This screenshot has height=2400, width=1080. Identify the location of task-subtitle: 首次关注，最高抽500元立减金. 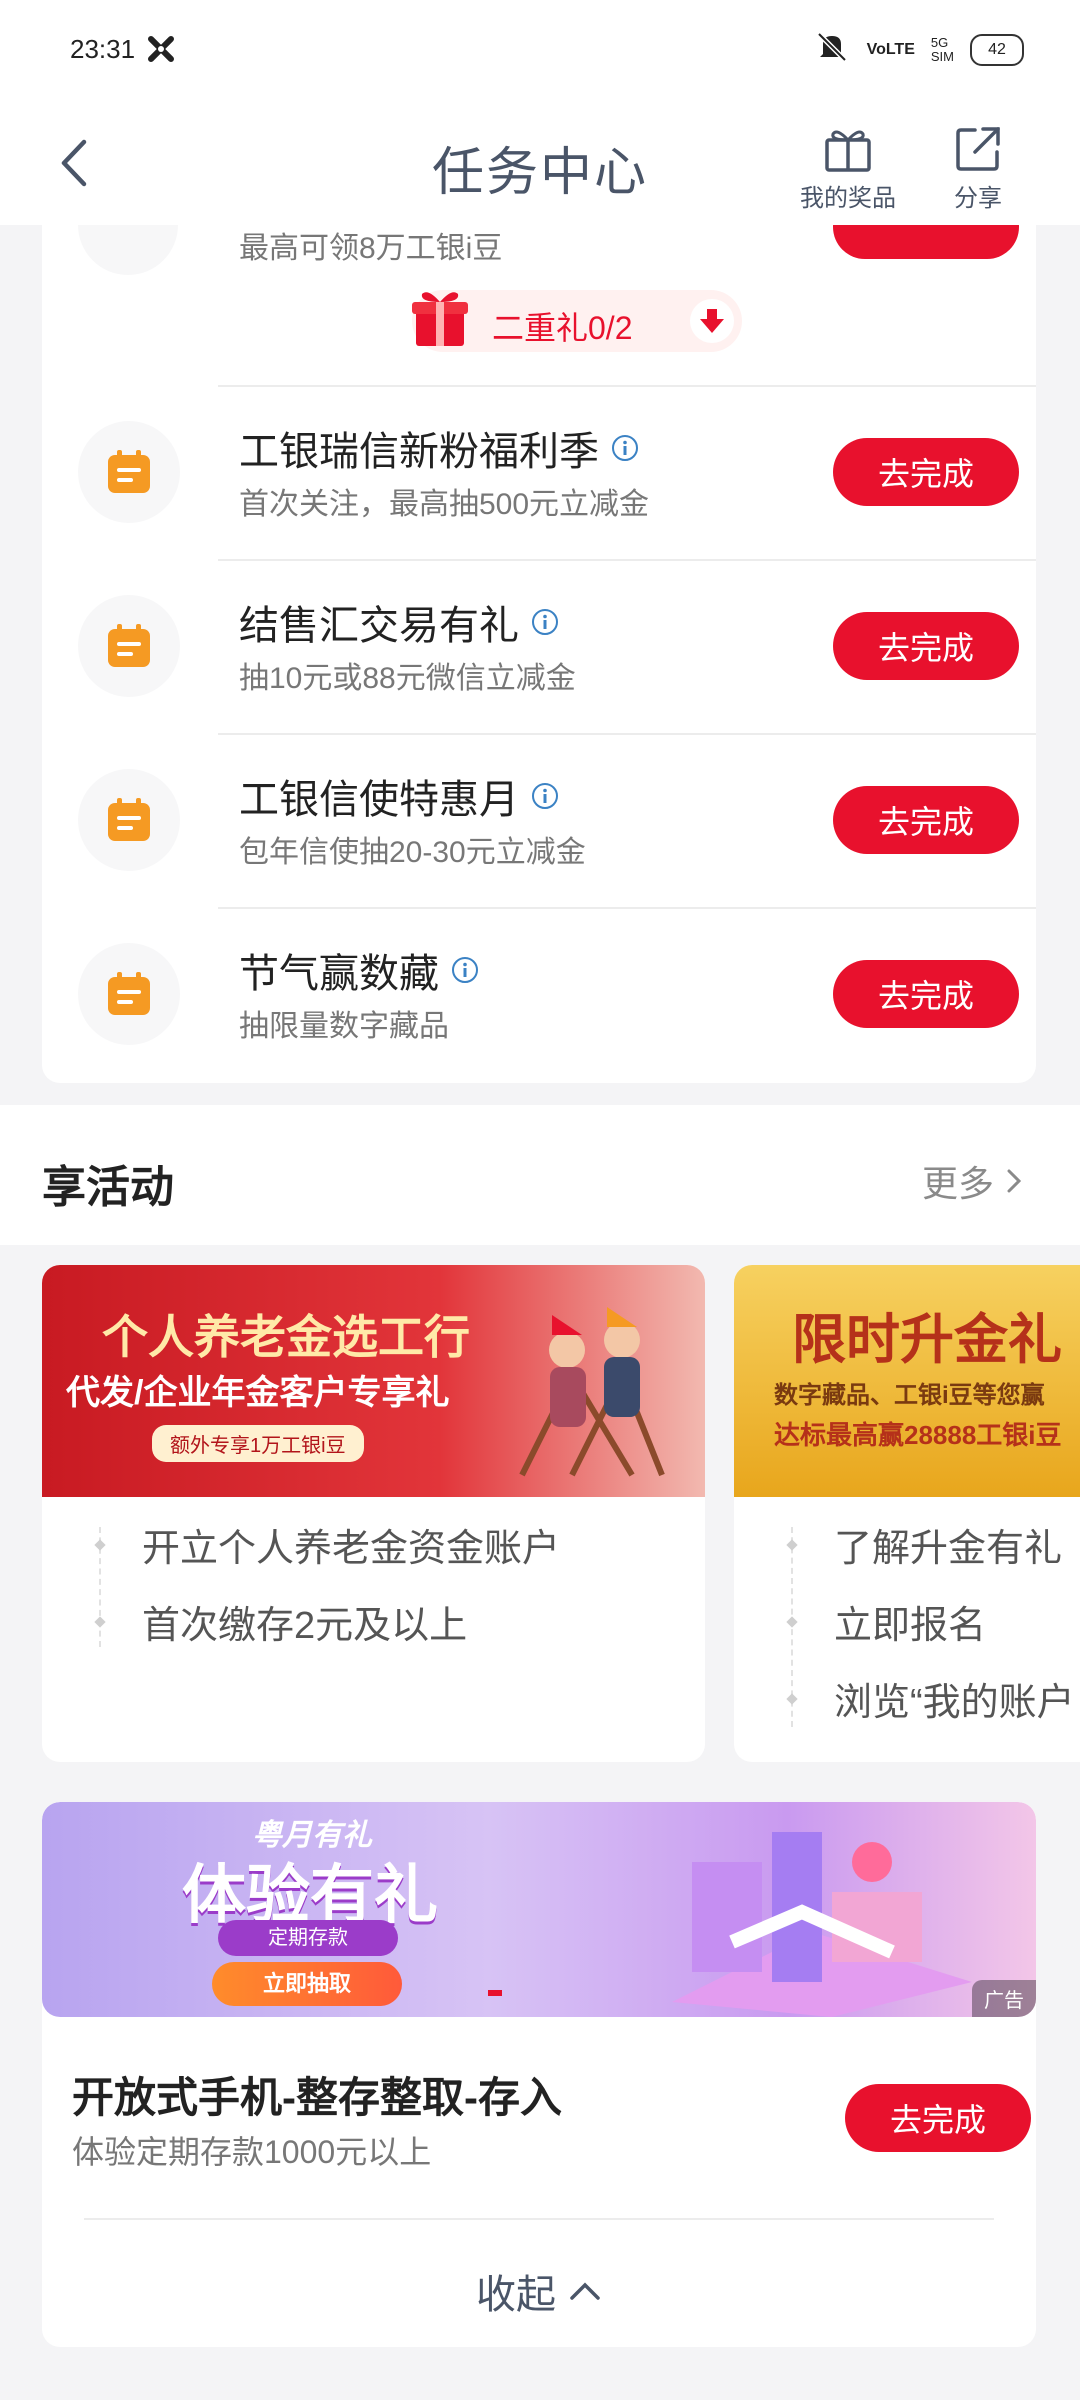
(444, 504).